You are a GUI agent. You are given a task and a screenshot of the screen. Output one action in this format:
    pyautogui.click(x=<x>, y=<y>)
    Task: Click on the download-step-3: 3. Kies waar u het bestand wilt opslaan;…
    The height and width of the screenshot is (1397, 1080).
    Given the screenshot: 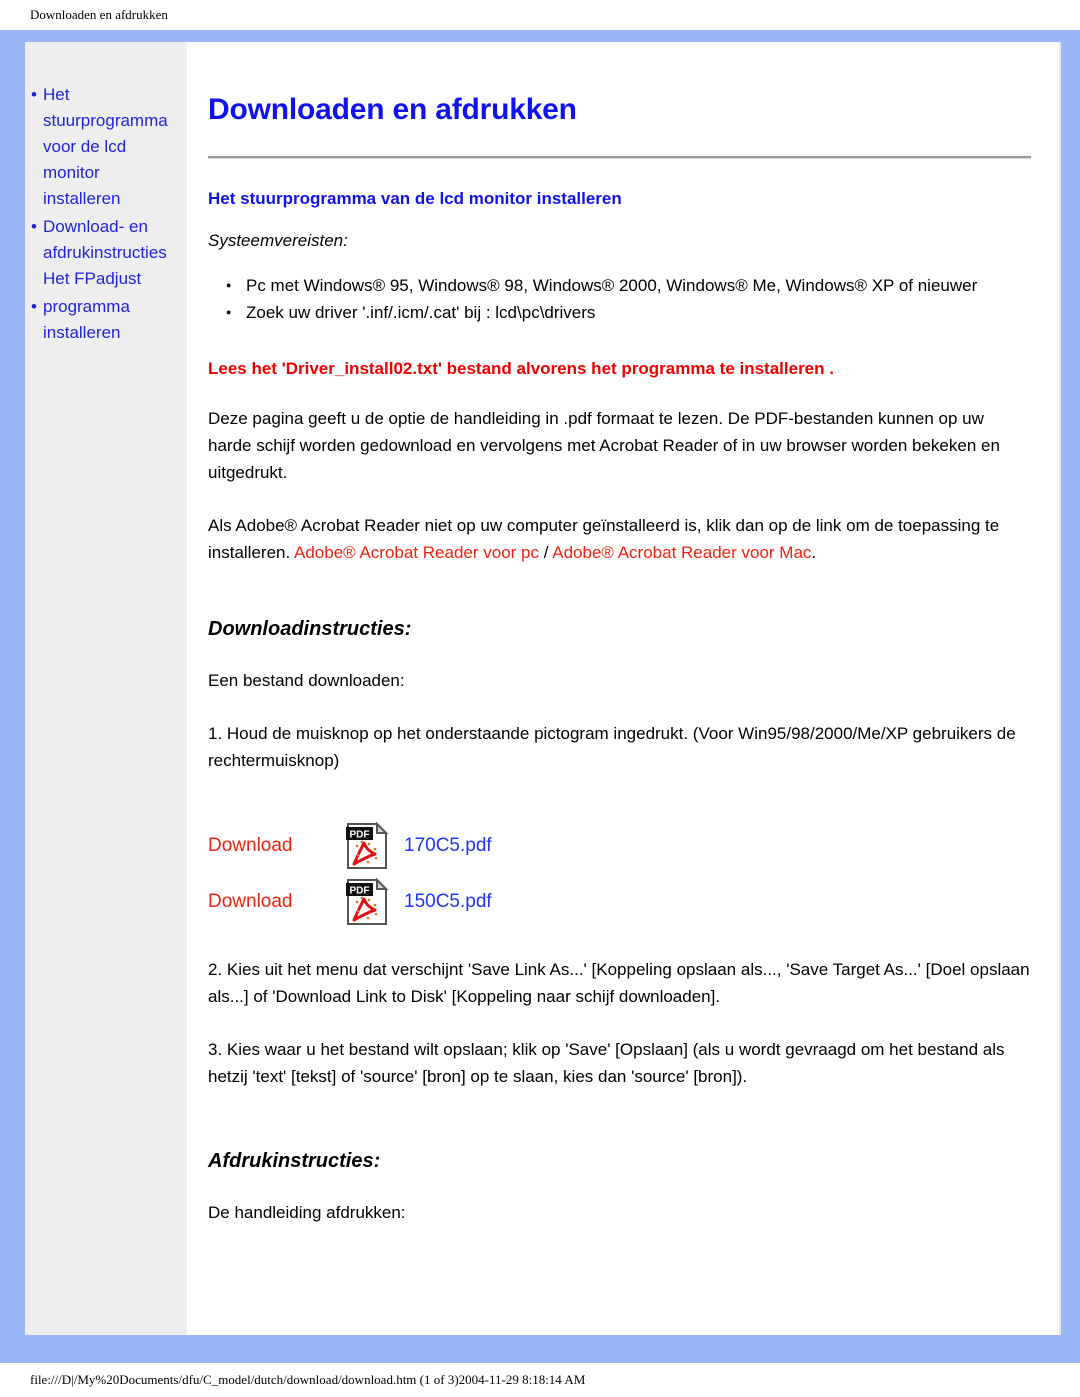 What is the action you would take?
    pyautogui.click(x=606, y=1063)
    